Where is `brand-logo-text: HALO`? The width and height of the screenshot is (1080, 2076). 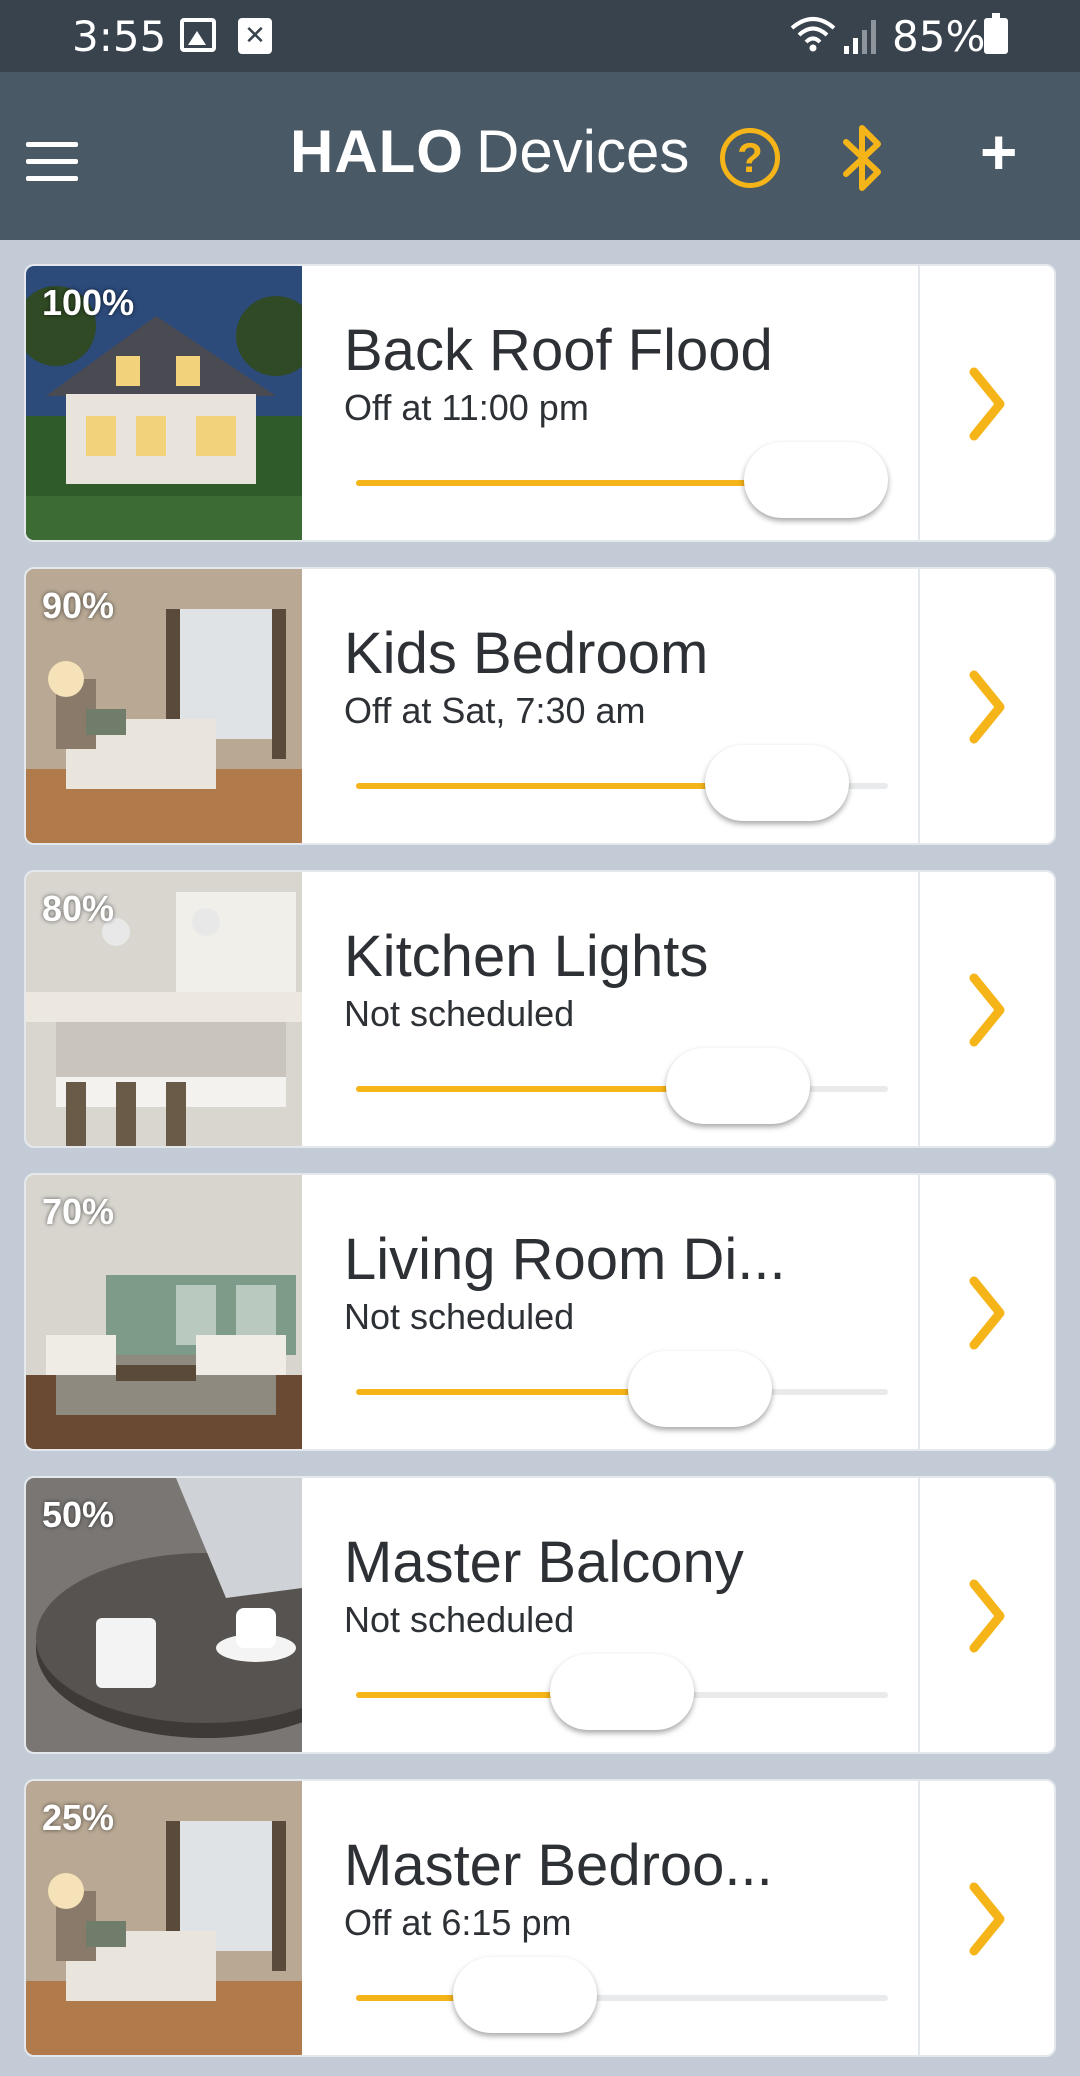
brand-logo-text: HALO is located at coordinates (377, 151).